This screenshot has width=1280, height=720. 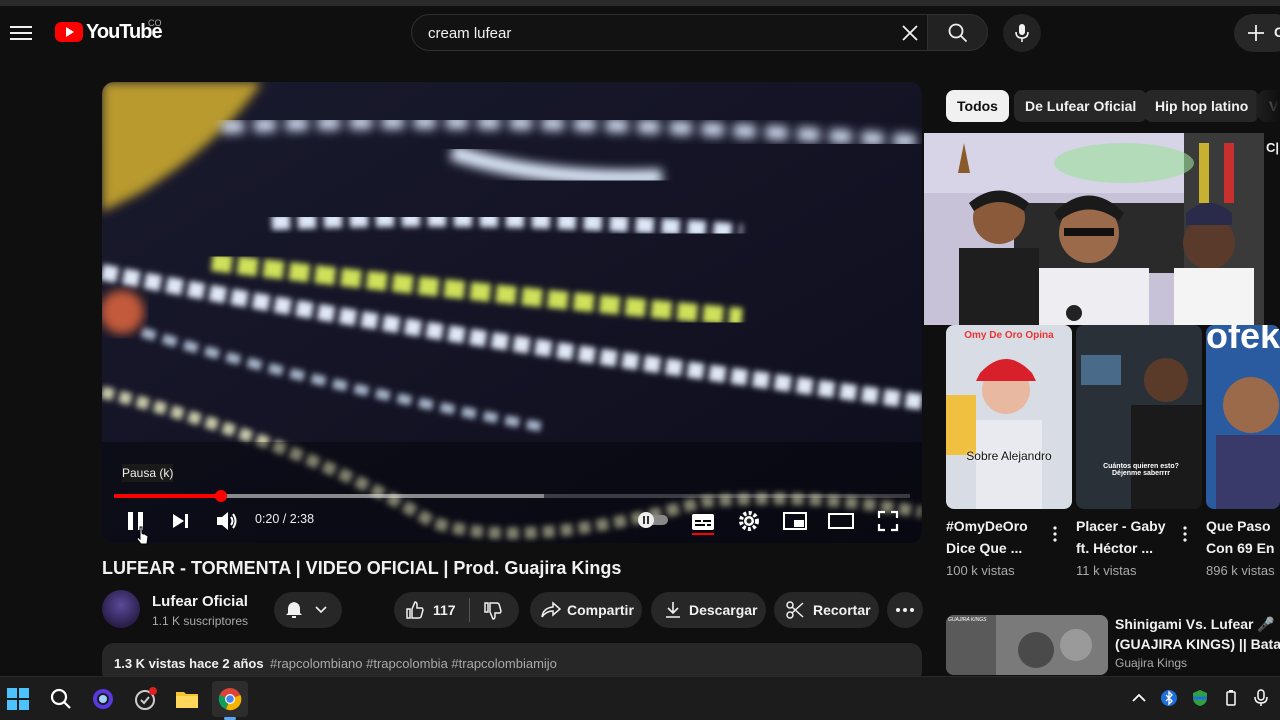 I want to click on recommended-thumbnail: GUAJIRA KINGS, so click(x=1027, y=645).